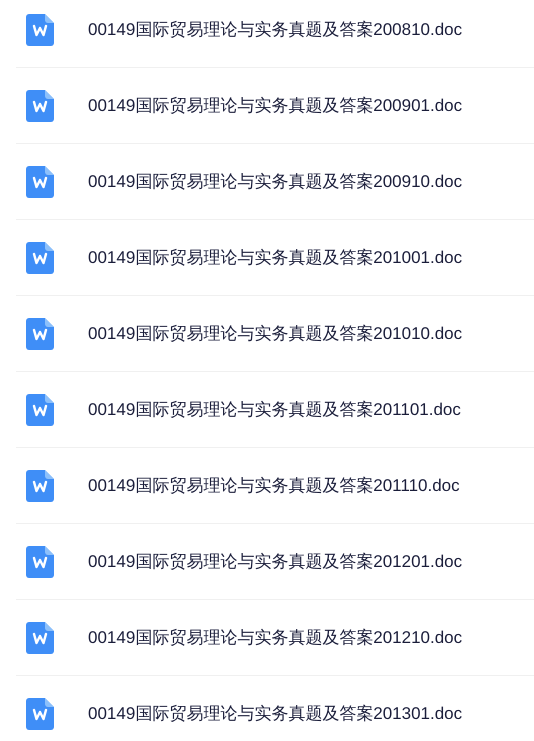  I want to click on file-name: 00149国际贸易理论与实务真题及答案200901.doc, so click(275, 105).